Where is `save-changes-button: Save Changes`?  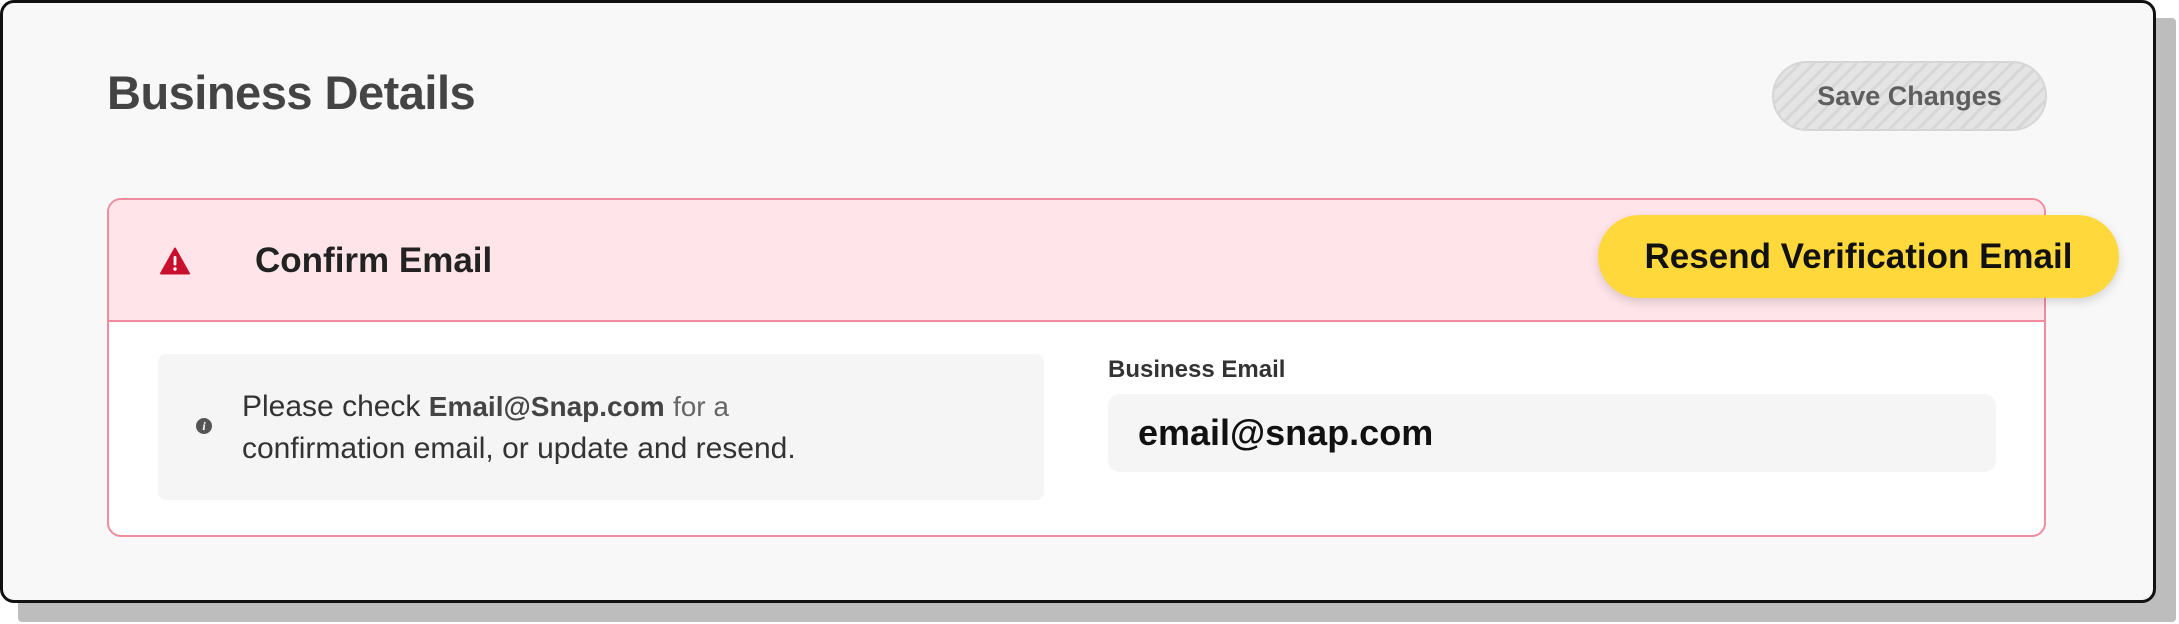 save-changes-button: Save Changes is located at coordinates (1909, 96).